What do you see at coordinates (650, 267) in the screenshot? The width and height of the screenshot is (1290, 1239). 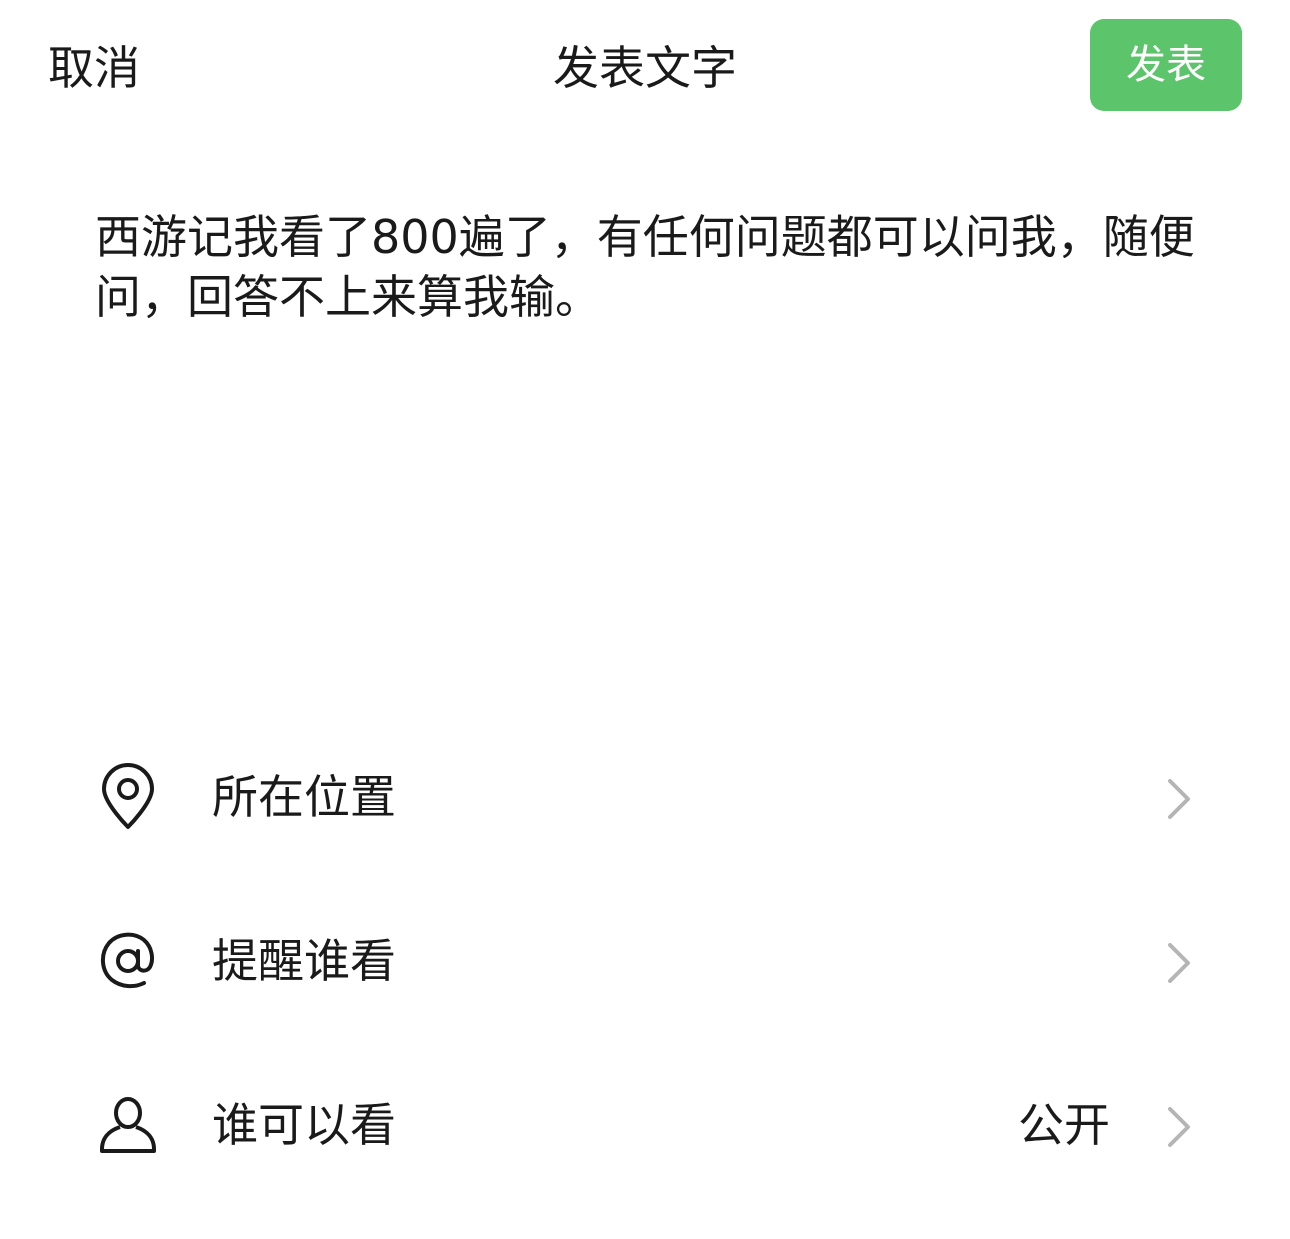 I see `post-text-input: 西游记我看了800遍了，有任何问题都可以问我，随便问，回答不上来算我输。` at bounding box center [650, 267].